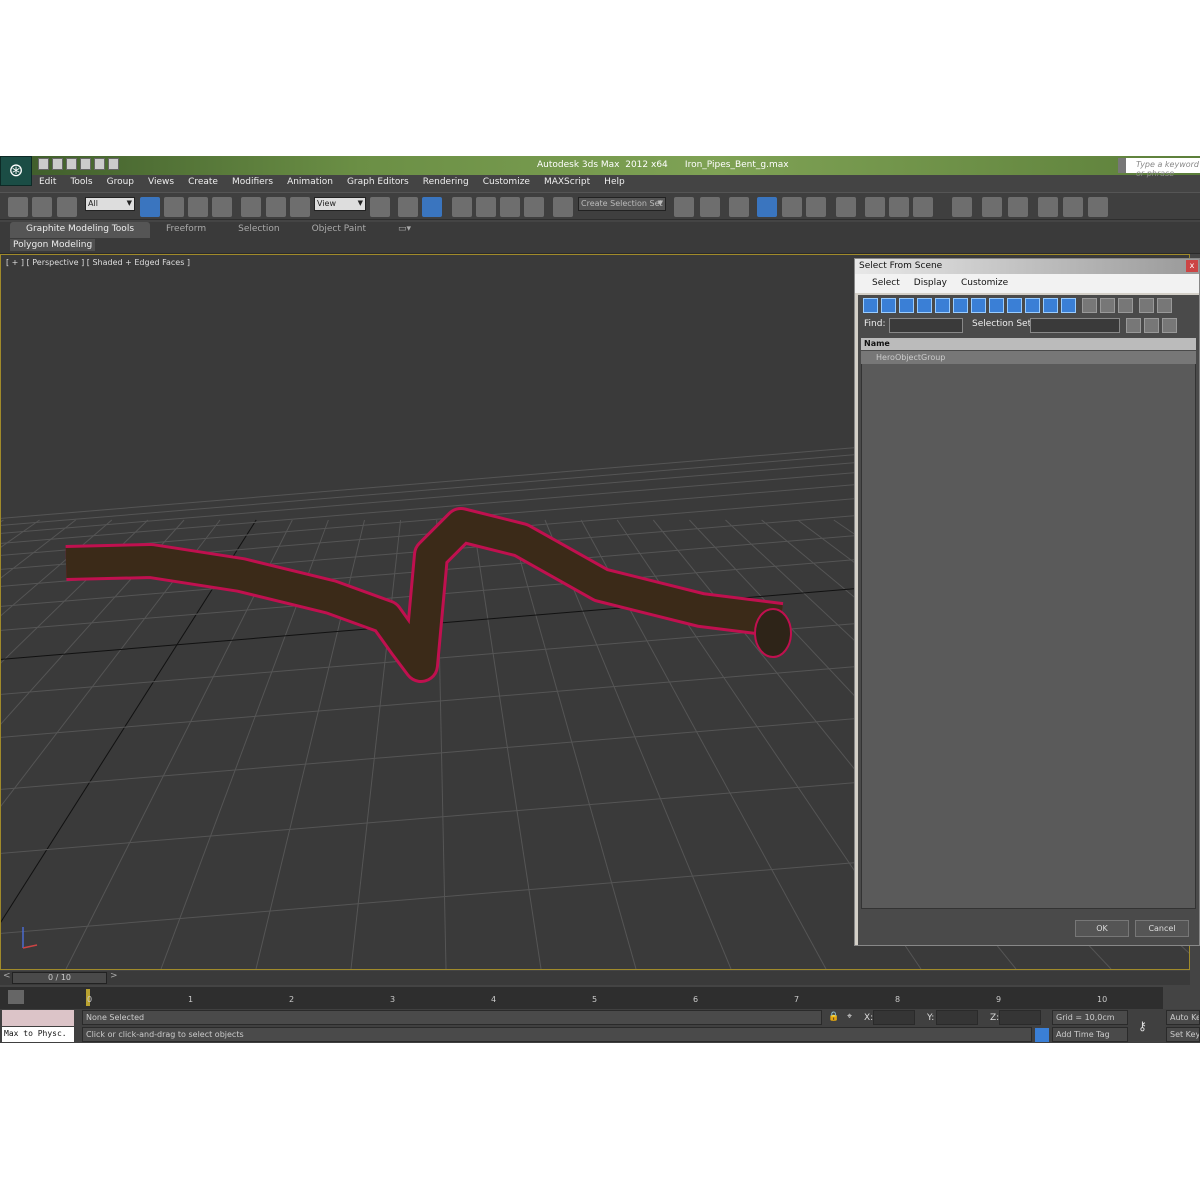  What do you see at coordinates (567, 183) in the screenshot?
I see `menu-maxscript: MAXScript` at bounding box center [567, 183].